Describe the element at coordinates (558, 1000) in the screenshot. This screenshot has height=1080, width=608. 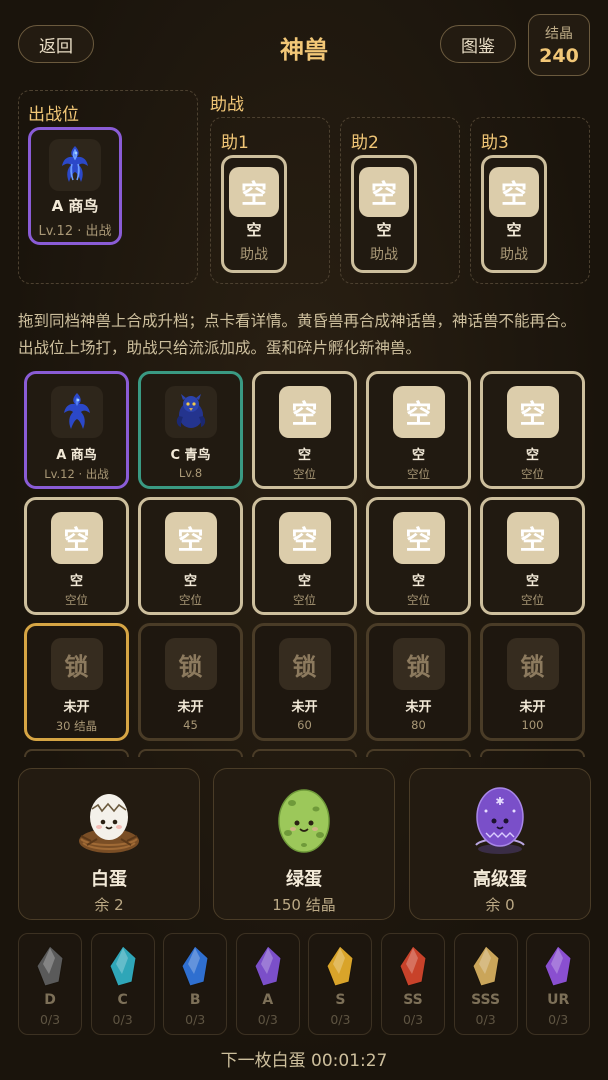
I see `fragment-grade: UR` at that location.